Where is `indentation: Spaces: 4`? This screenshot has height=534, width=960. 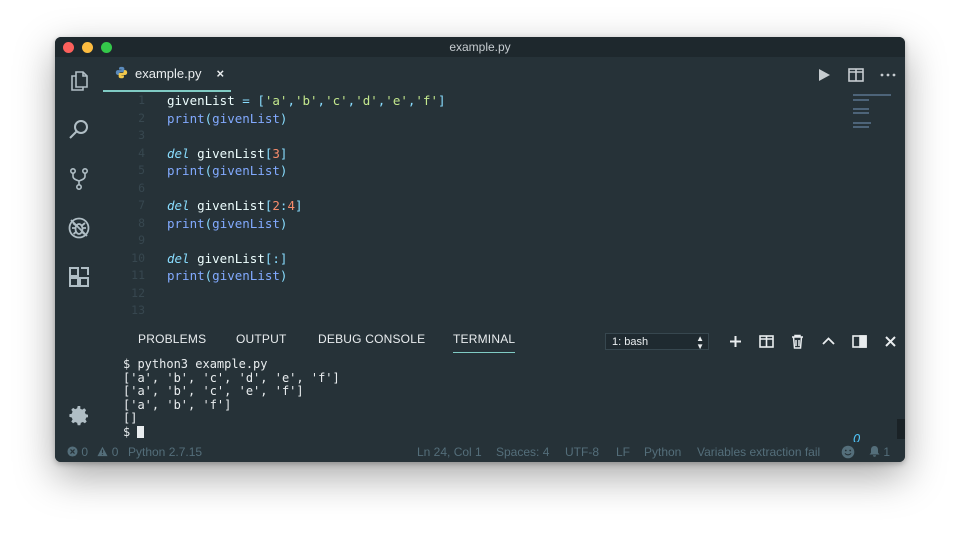 indentation: Spaces: 4 is located at coordinates (522, 452).